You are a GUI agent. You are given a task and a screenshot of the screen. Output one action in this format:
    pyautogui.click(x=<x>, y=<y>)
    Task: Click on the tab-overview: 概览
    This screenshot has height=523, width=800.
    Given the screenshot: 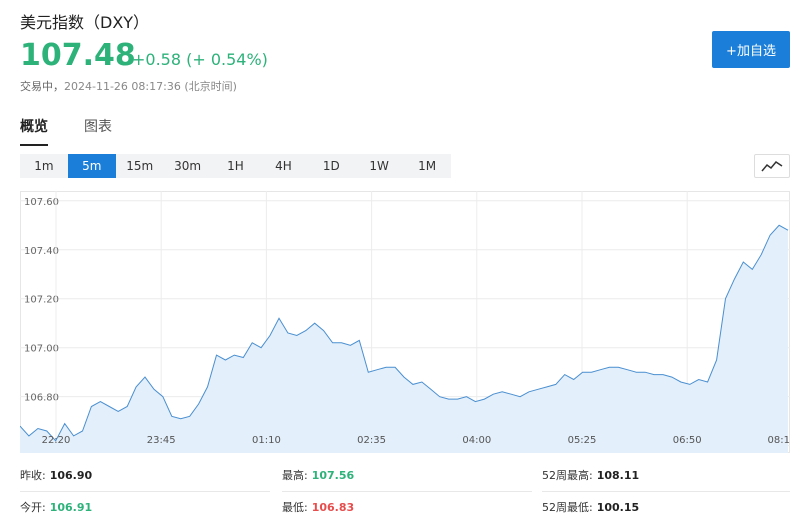 What is the action you would take?
    pyautogui.click(x=34, y=131)
    